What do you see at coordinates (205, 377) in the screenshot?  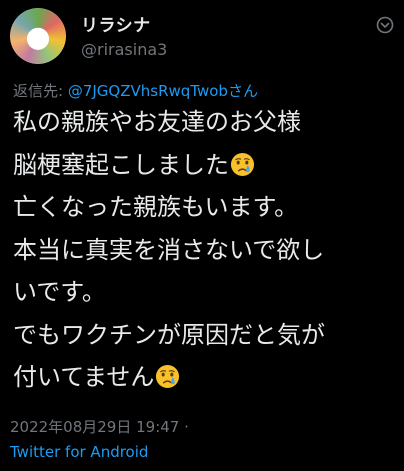 I see `tweet-body-line: 付いてません` at bounding box center [205, 377].